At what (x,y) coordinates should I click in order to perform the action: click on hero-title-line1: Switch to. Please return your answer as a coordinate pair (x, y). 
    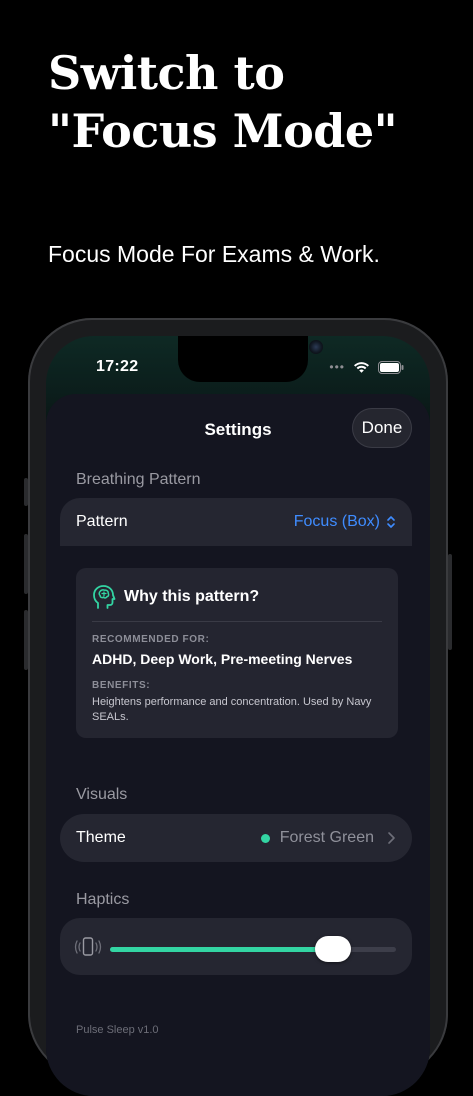
    Looking at the image, I should click on (166, 73).